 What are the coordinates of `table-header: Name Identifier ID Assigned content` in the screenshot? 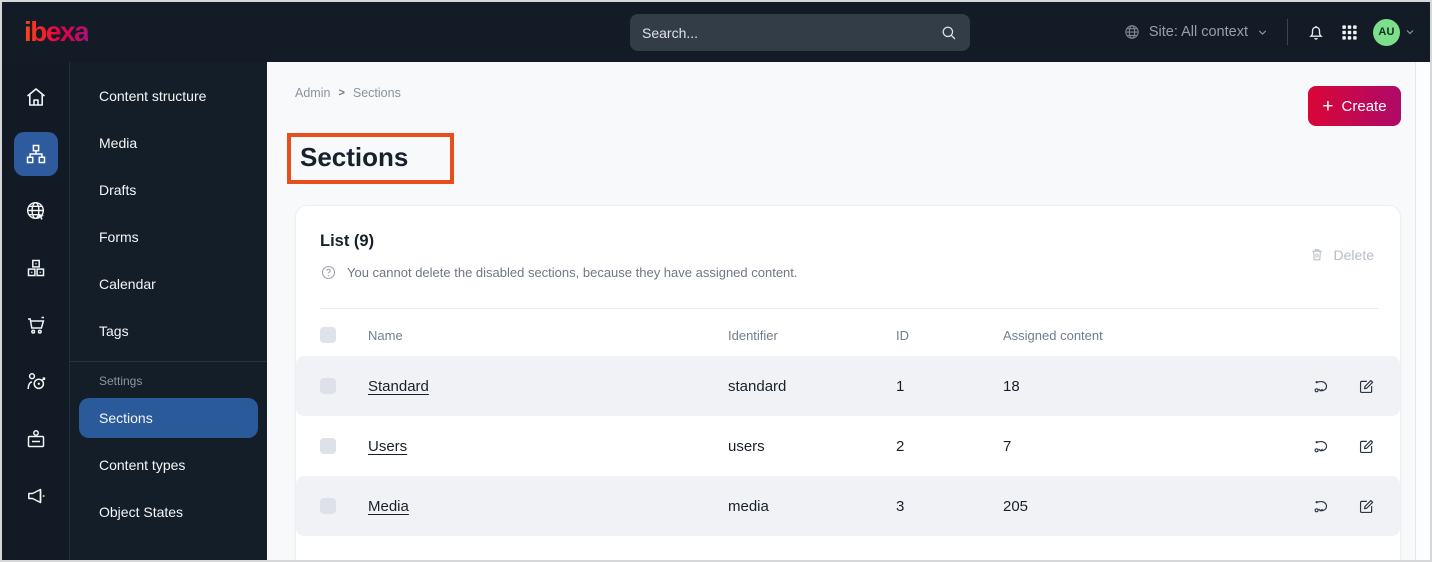 It's located at (848, 335).